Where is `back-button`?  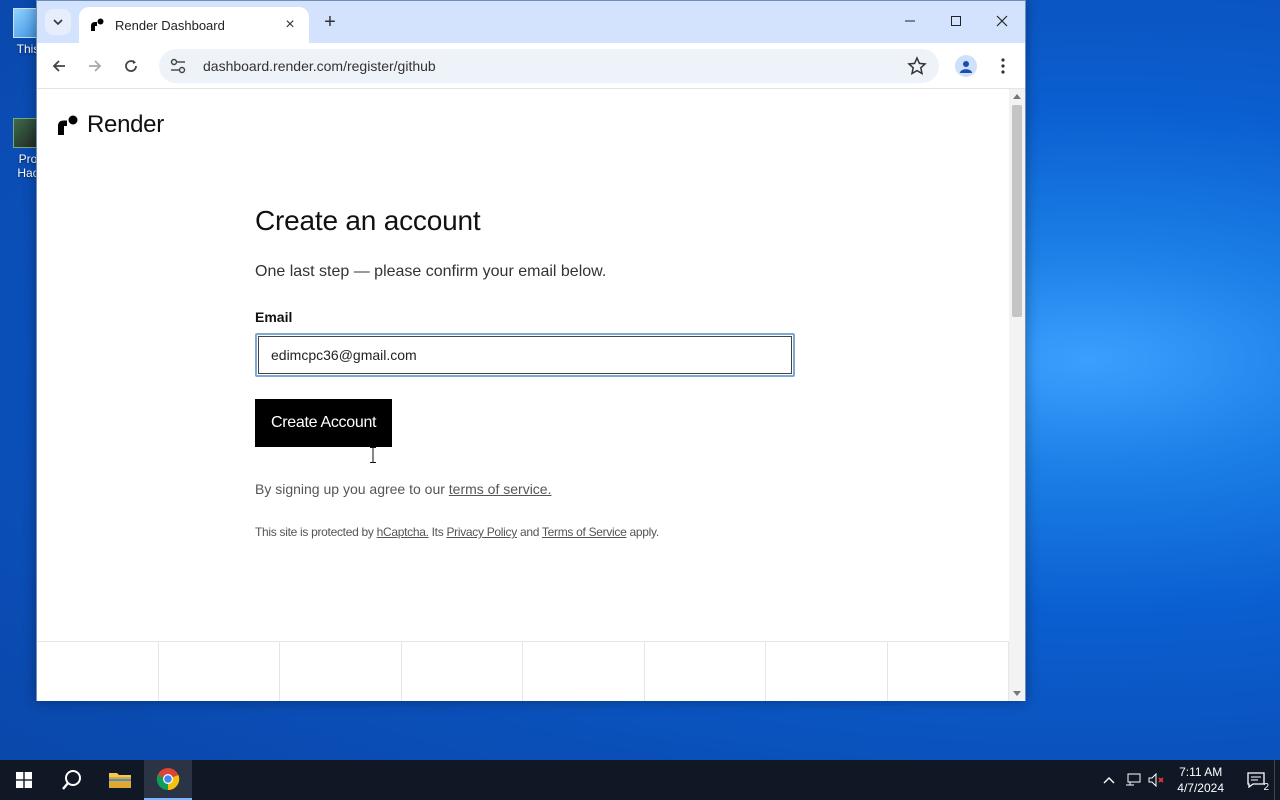
back-button is located at coordinates (59, 66).